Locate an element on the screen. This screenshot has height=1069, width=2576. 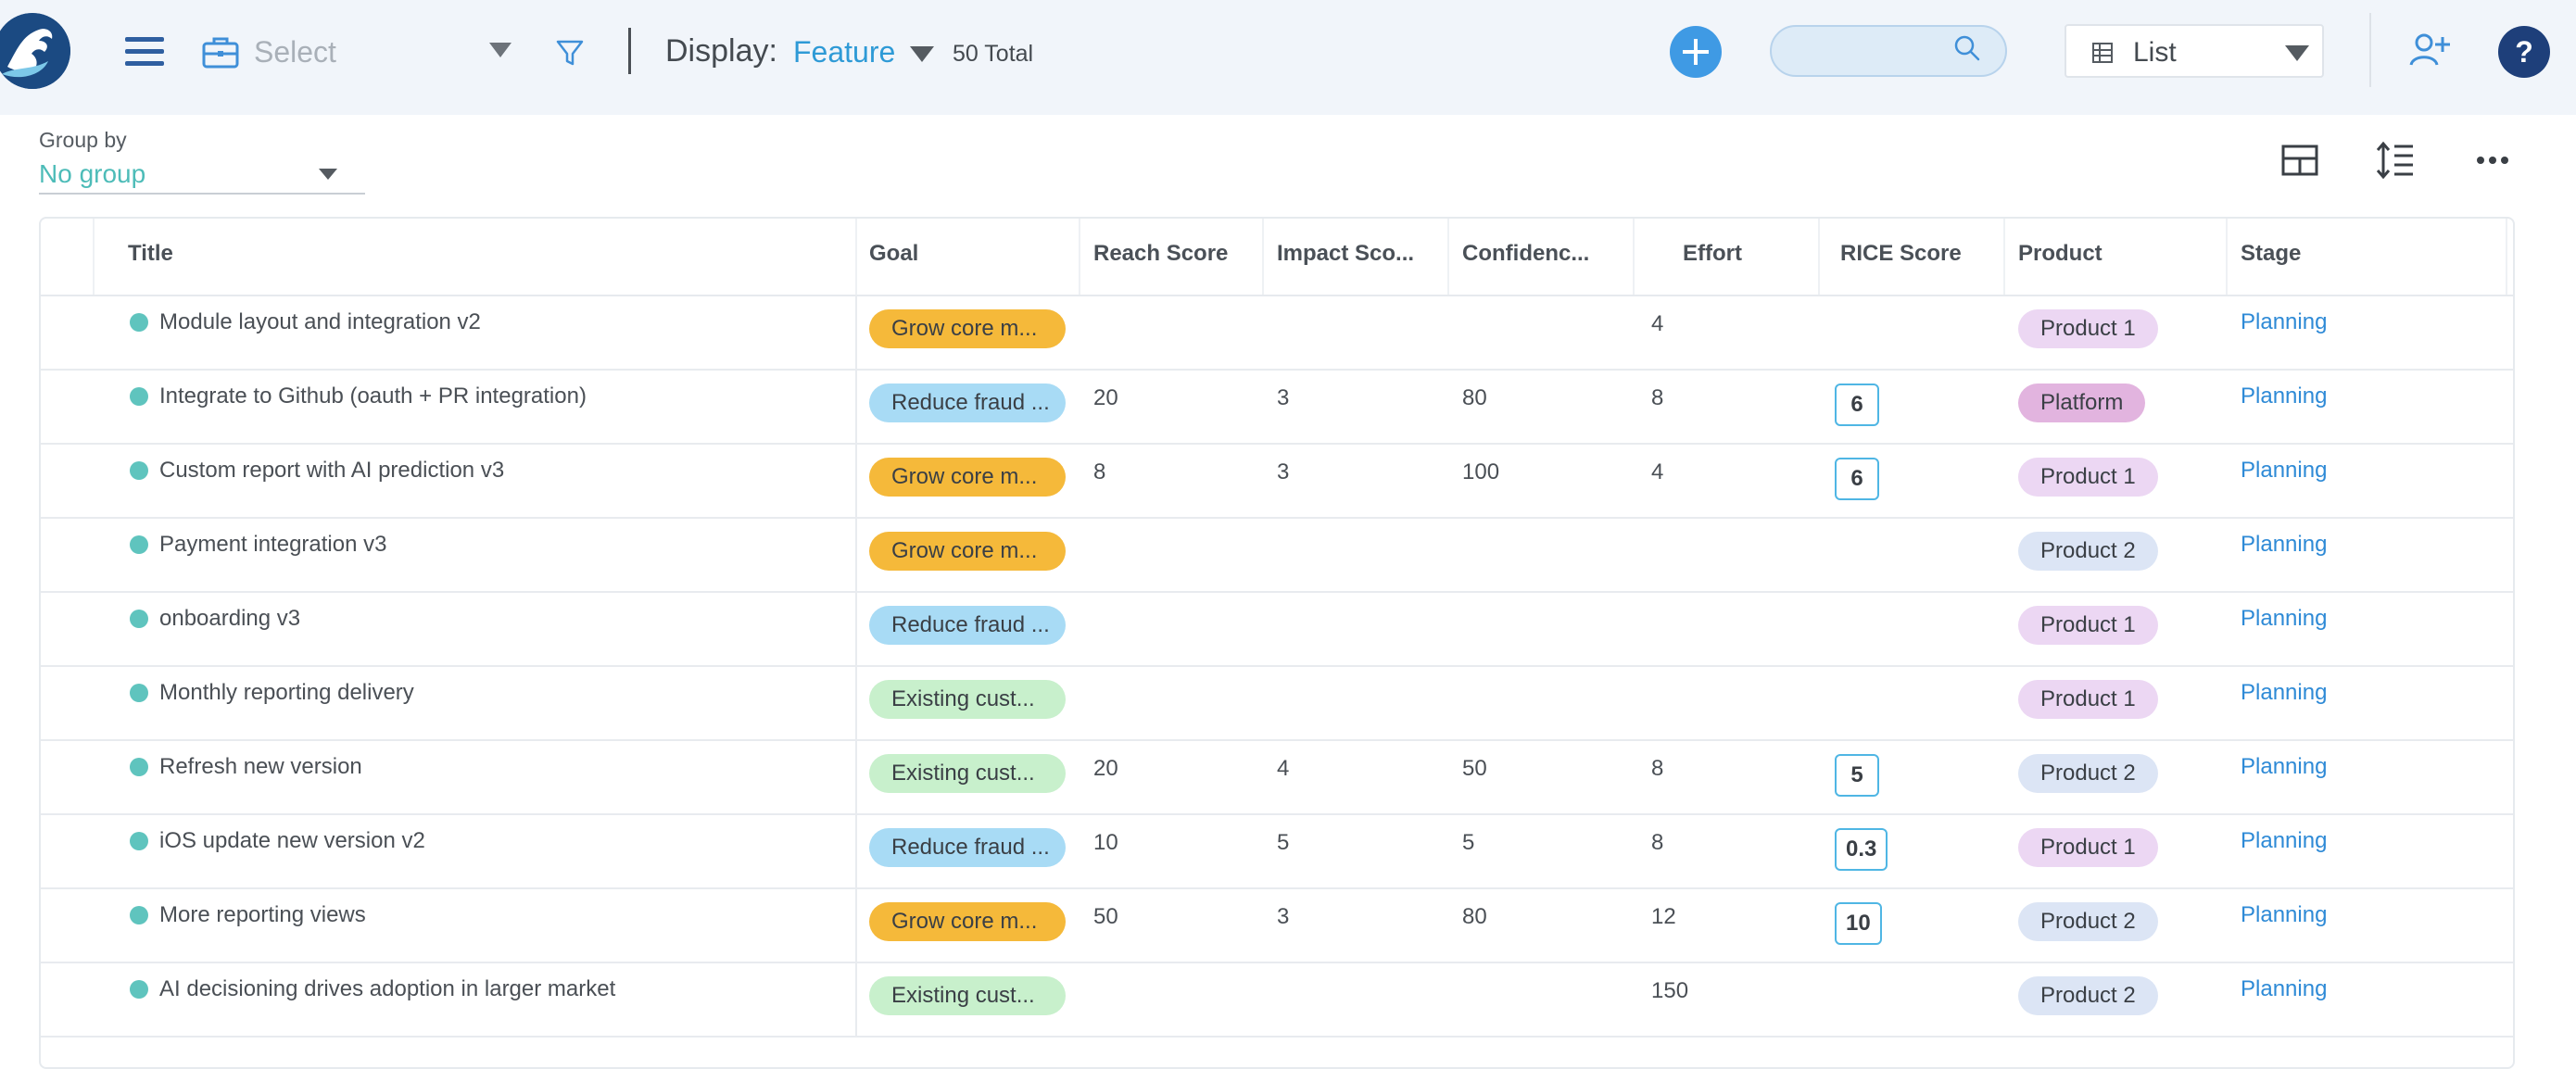
display-dropdown-icon is located at coordinates (922, 54).